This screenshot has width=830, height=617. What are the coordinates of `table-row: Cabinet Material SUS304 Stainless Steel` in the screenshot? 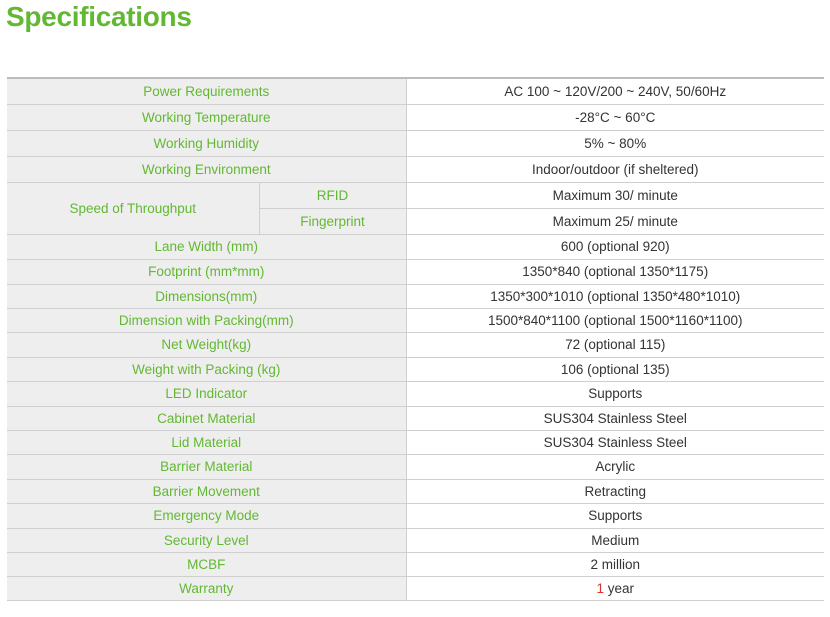 It's located at (415, 418).